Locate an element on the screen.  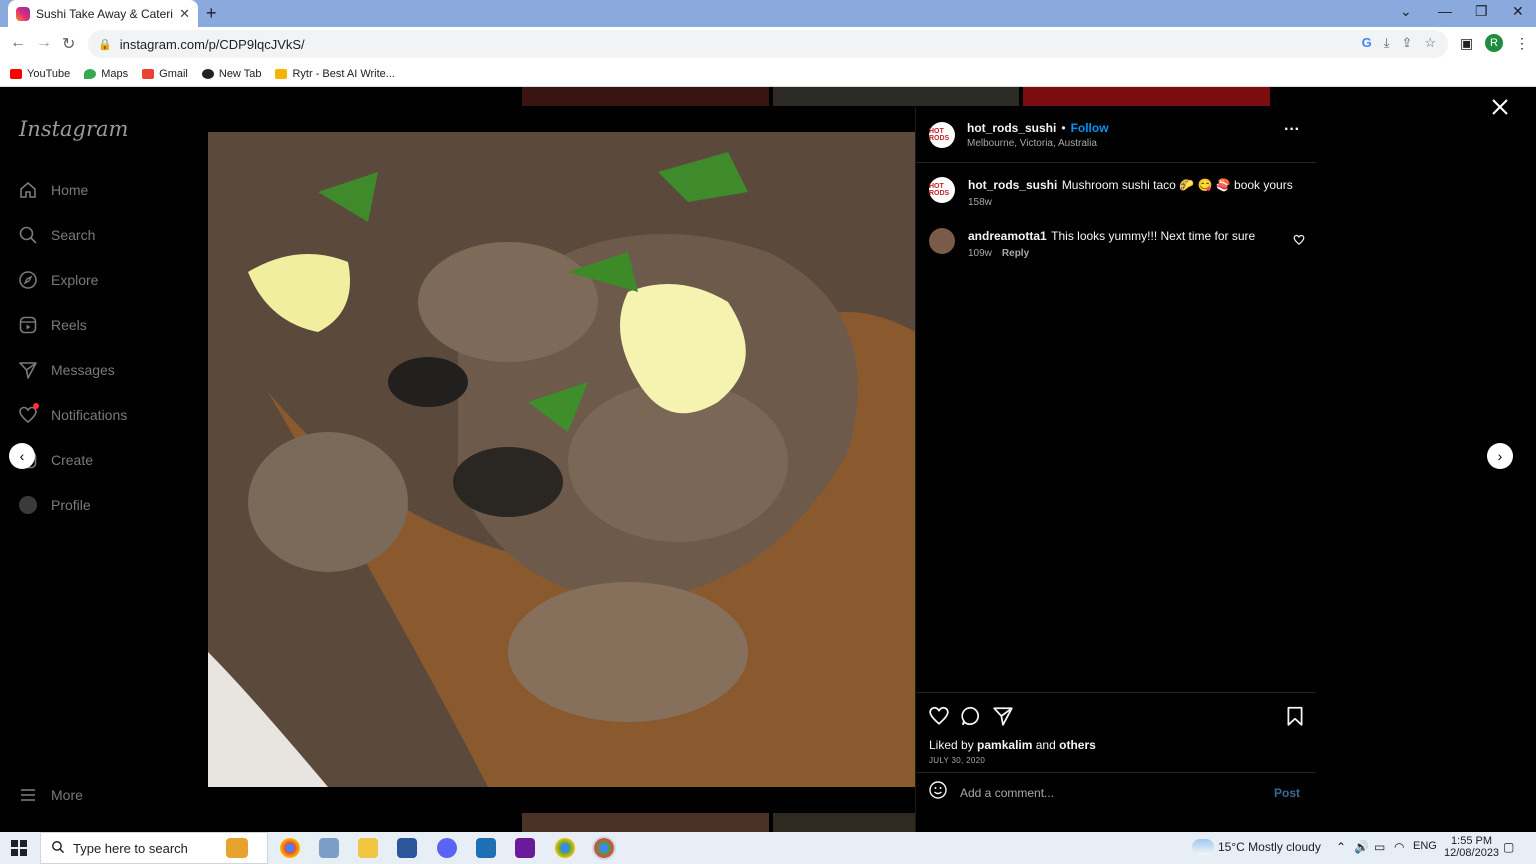
post-location: Melbourne, Victoria, Australia is located at coordinates (1032, 143).